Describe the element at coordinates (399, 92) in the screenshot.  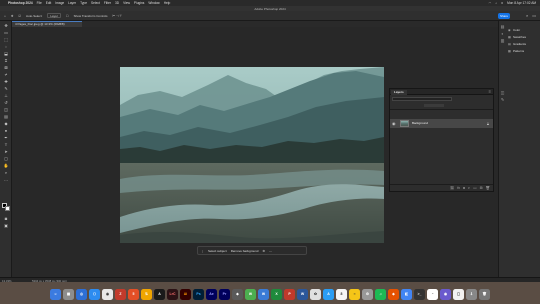
I see `layers-panel-tab: Layers` at that location.